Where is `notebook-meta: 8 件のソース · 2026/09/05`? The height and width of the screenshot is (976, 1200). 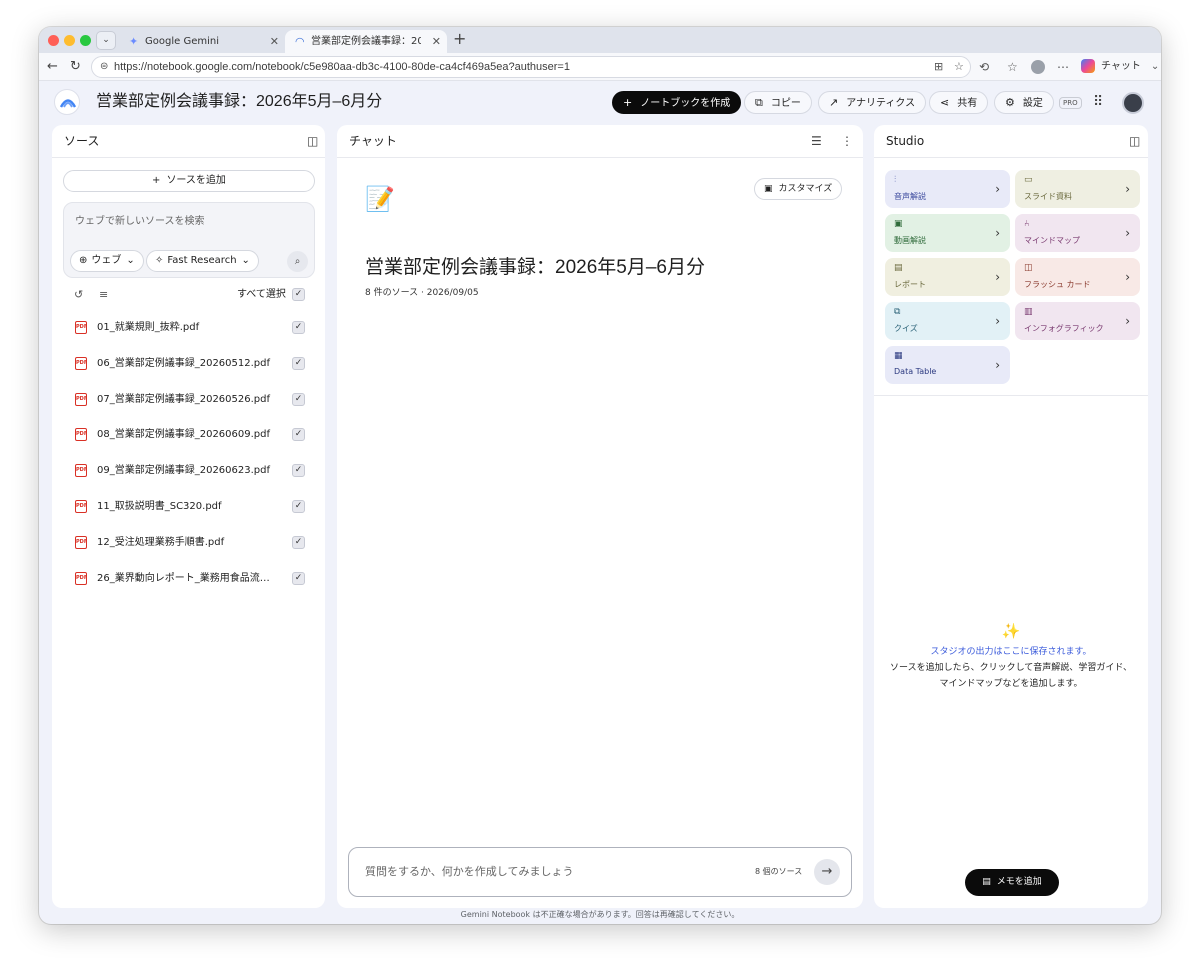
notebook-meta: 8 件のソース · 2026/09/05 is located at coordinates (422, 293).